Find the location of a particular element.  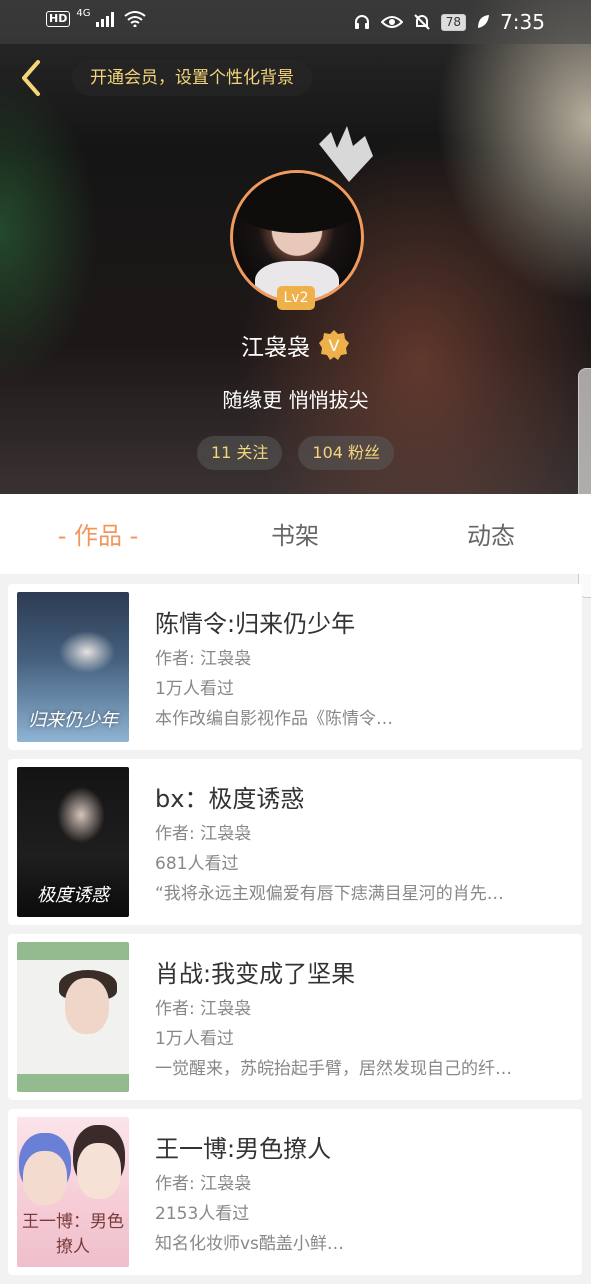

work-views: 2153人看过 is located at coordinates (202, 1214).